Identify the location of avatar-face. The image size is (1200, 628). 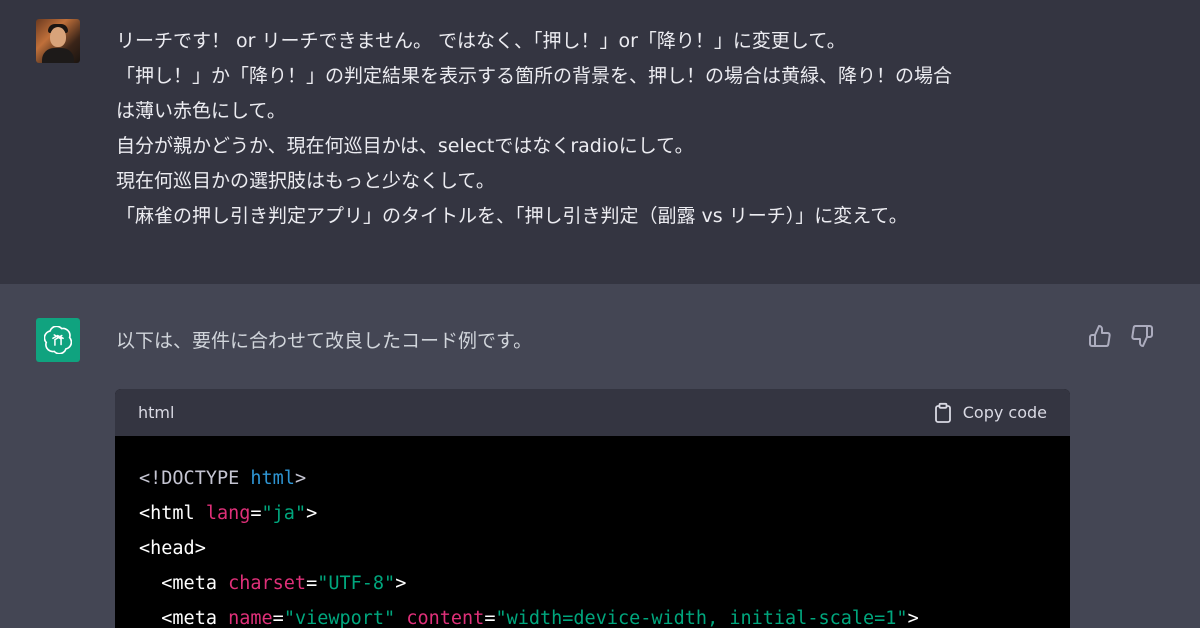
(58, 37).